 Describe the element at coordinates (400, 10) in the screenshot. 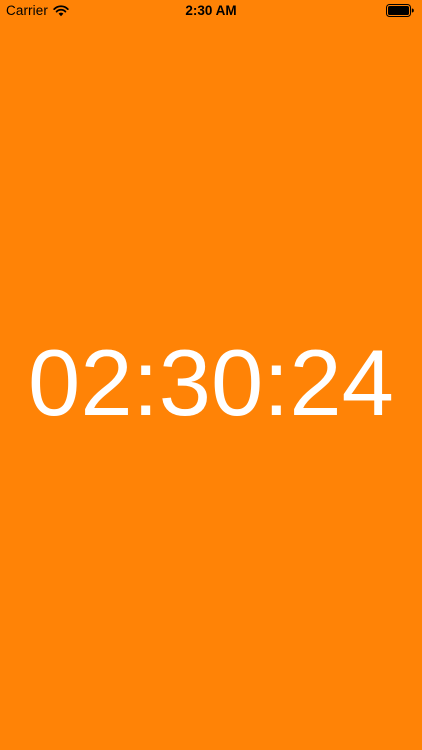

I see `battery-icon` at that location.